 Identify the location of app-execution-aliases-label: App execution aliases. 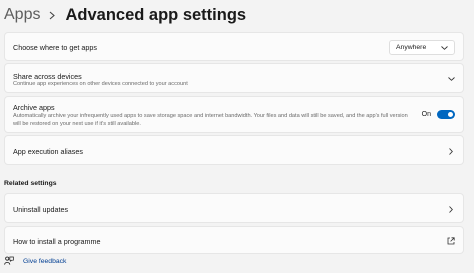
(48, 151).